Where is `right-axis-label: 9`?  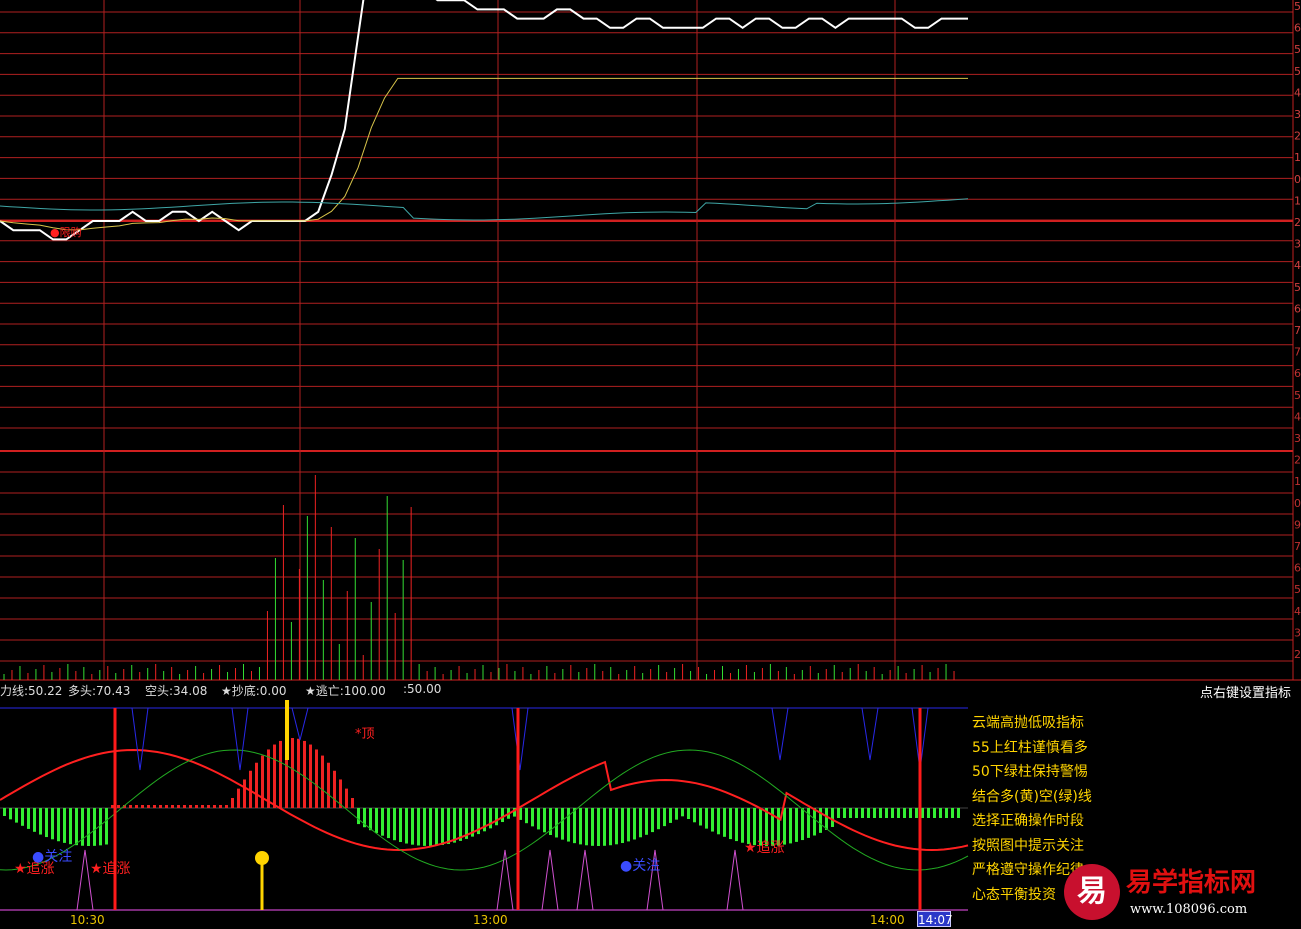 right-axis-label: 9 is located at coordinates (1297, 524).